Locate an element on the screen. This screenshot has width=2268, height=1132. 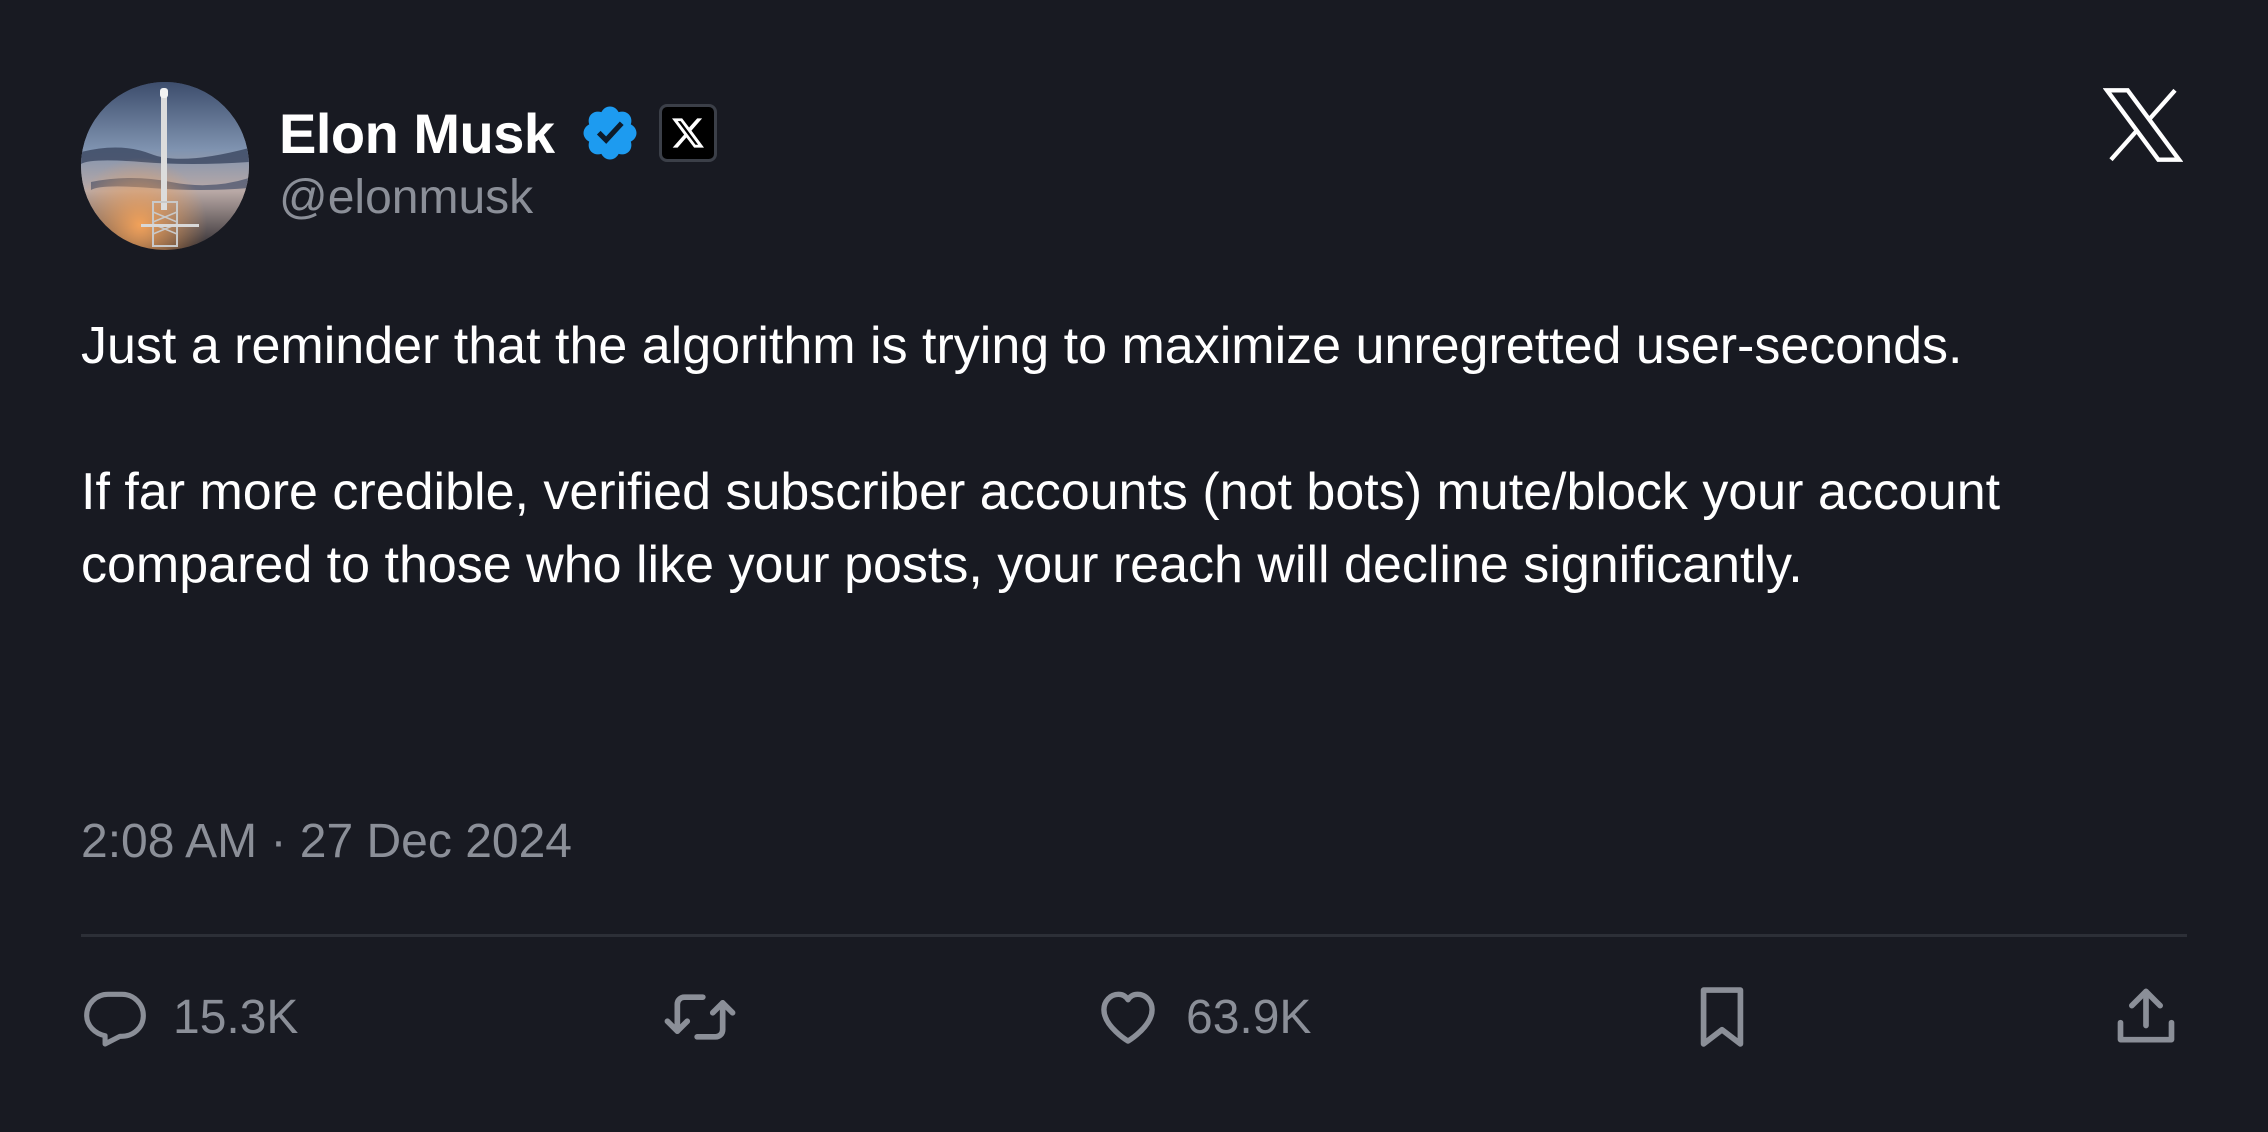
bookmark-button is located at coordinates (1722, 1017).